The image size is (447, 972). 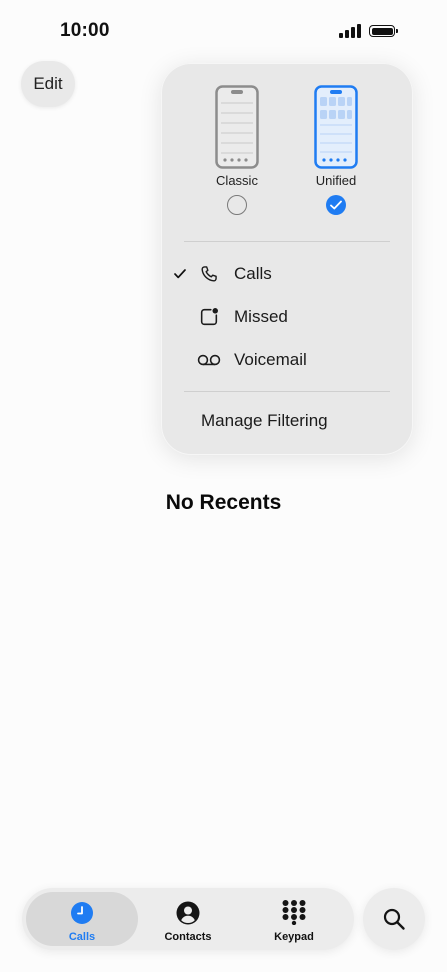 I want to click on clock-icon, so click(x=82, y=912).